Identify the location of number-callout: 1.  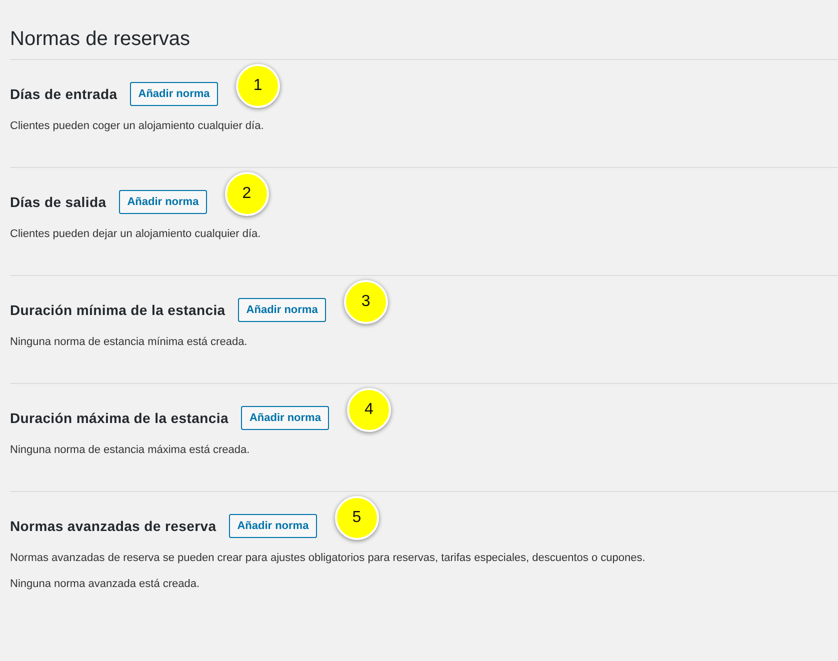
(258, 86).